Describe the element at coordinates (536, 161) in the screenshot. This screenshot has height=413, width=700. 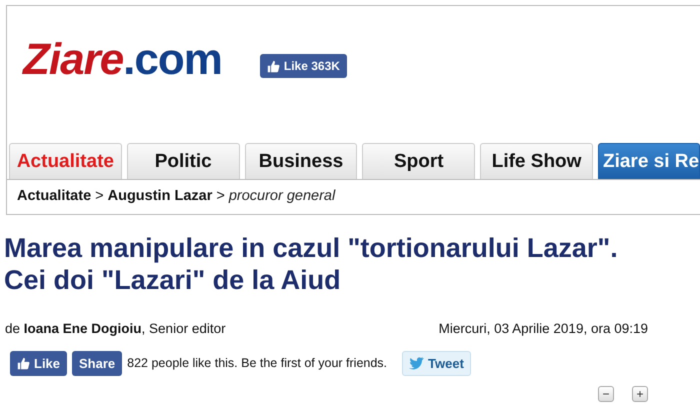
I see `nav-tab: Life Show` at that location.